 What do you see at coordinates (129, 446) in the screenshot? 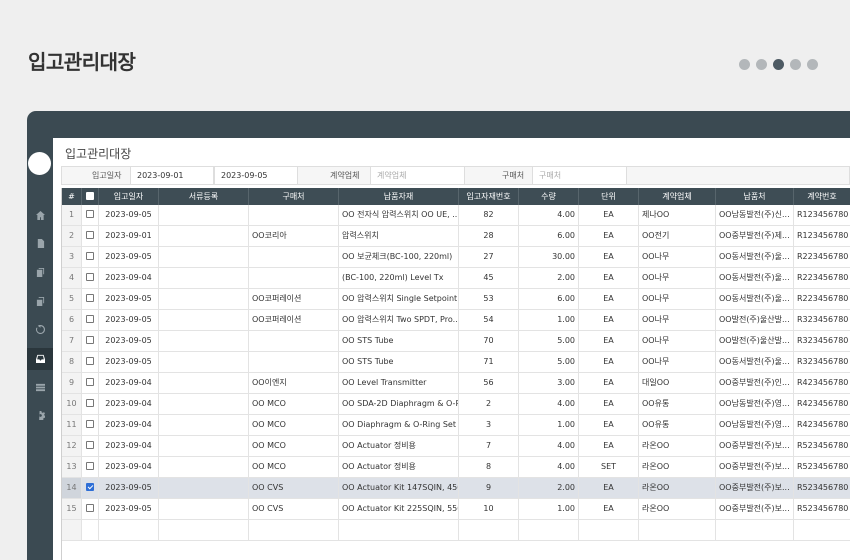
I see `table-cell: 2023-09-04` at bounding box center [129, 446].